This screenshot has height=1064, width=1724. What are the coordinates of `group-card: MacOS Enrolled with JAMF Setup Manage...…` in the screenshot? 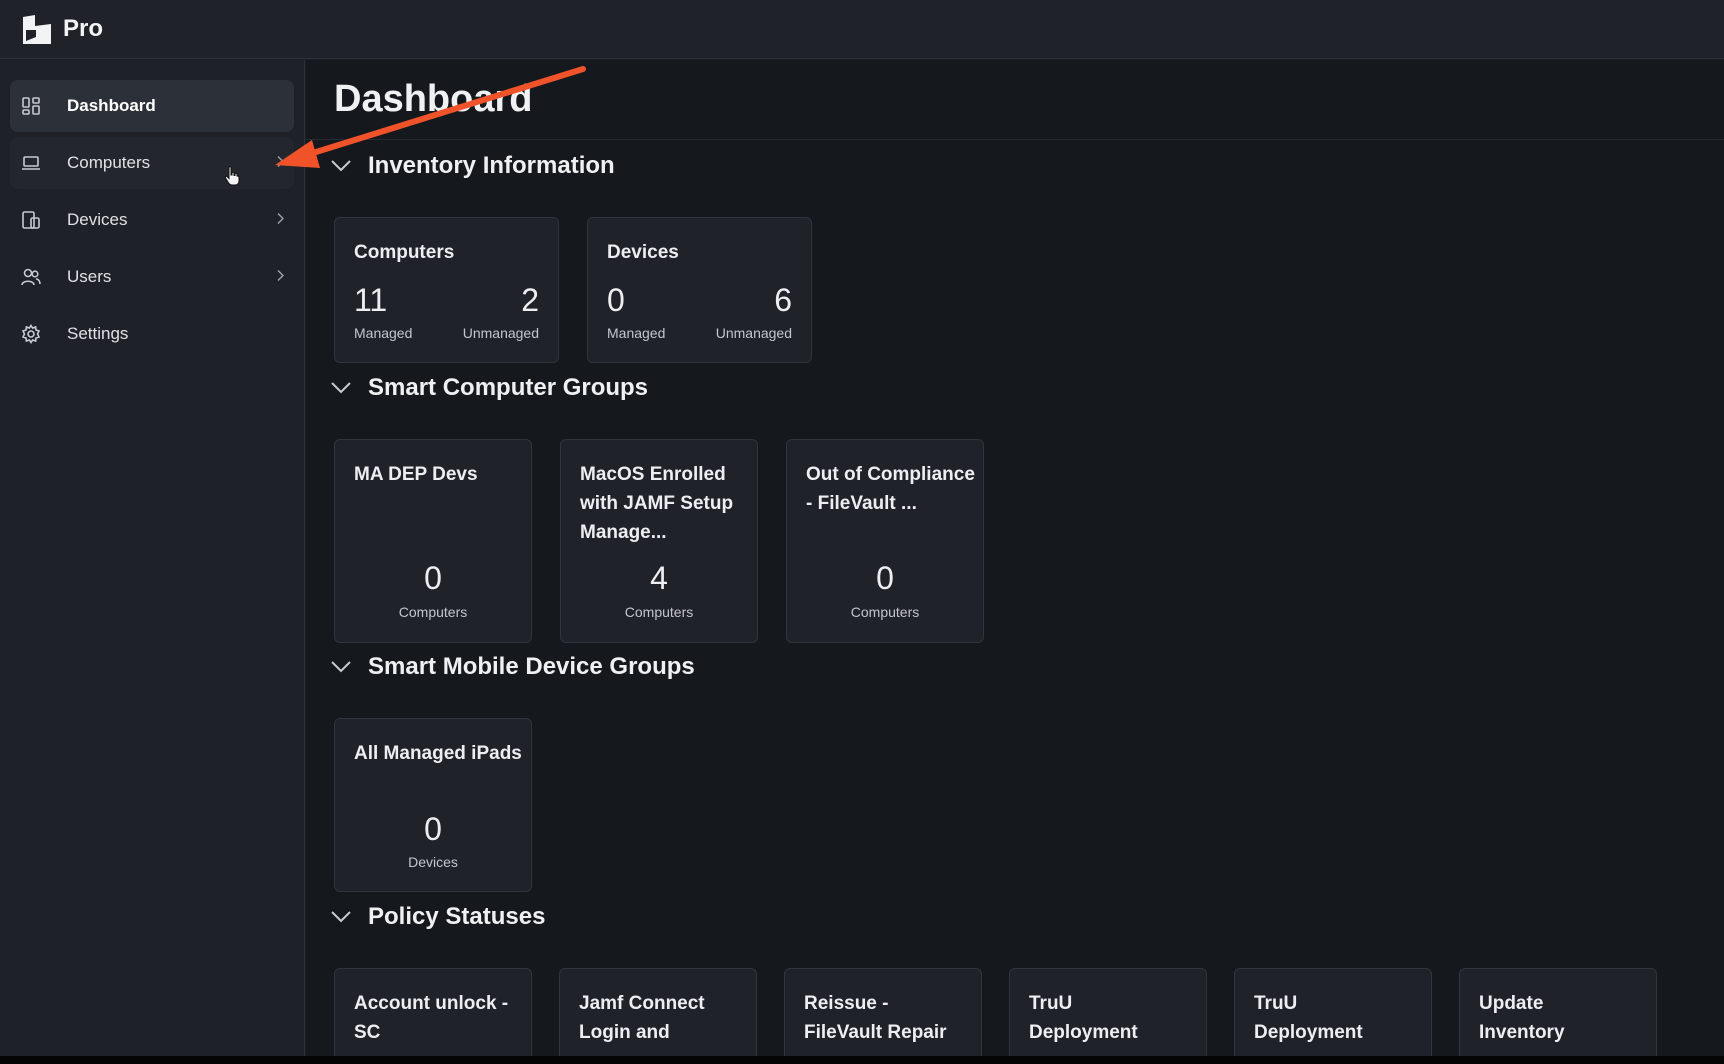 It's located at (659, 541).